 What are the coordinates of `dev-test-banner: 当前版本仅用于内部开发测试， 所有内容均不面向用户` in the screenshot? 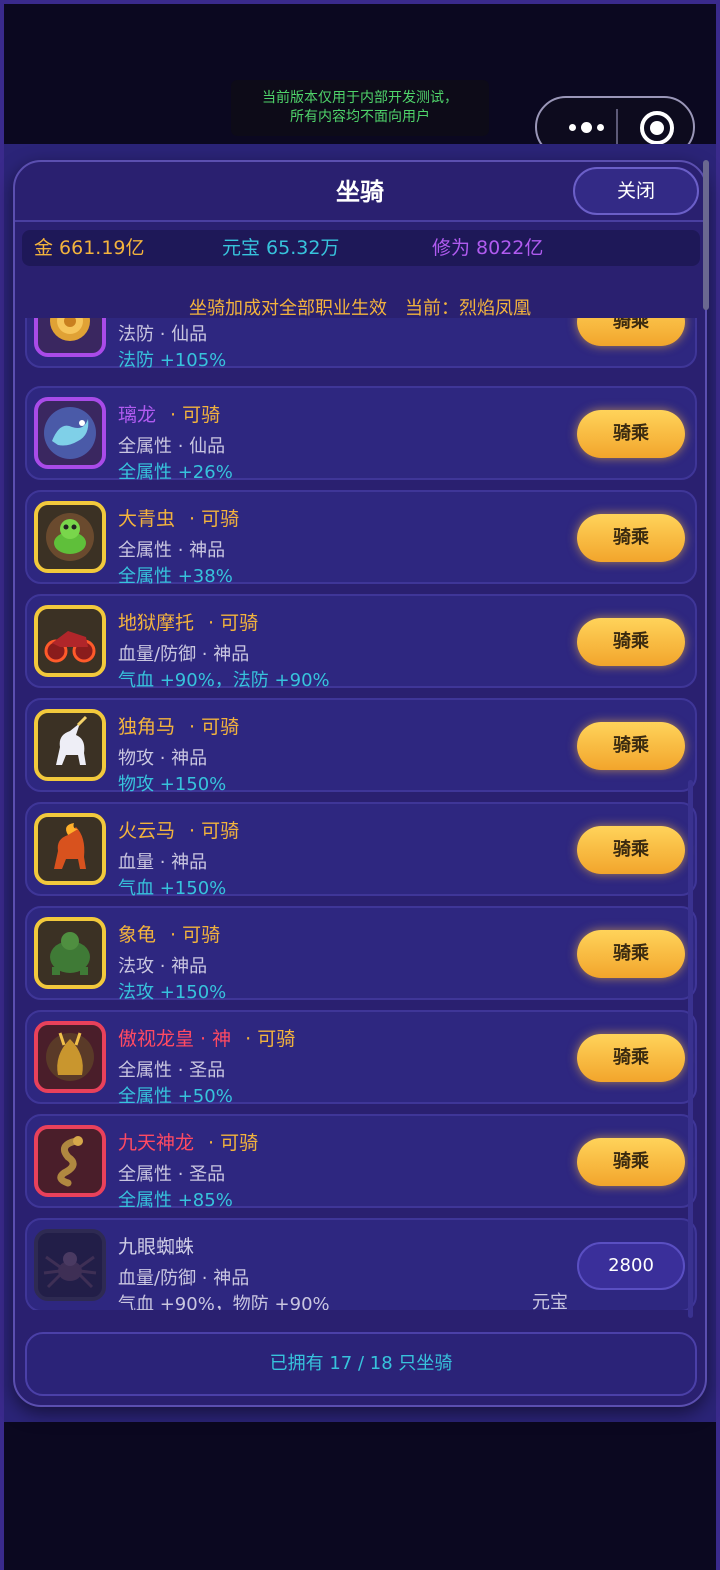 It's located at (360, 108).